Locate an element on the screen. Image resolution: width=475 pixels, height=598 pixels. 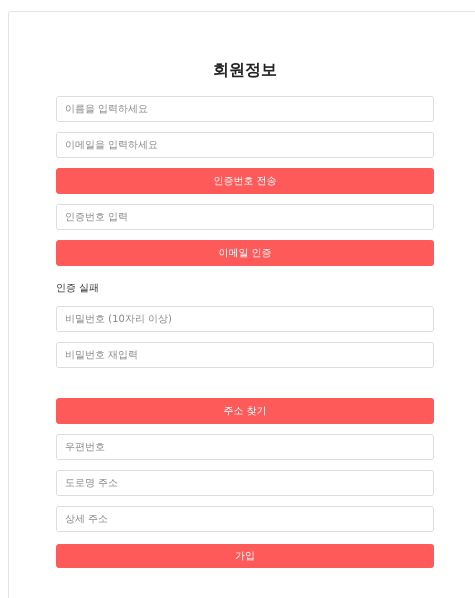
text-field: 비밀번호 재입력 is located at coordinates (245, 355).